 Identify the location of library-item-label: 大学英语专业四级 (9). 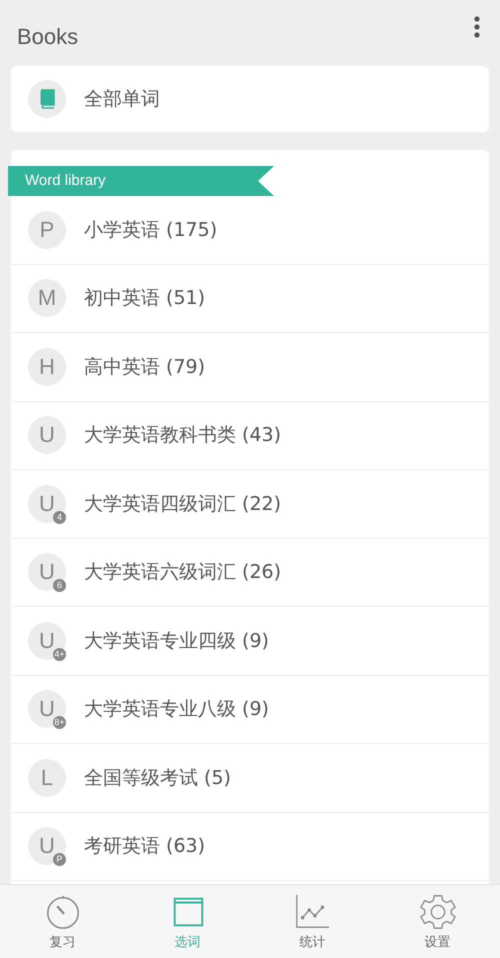
(176, 641).